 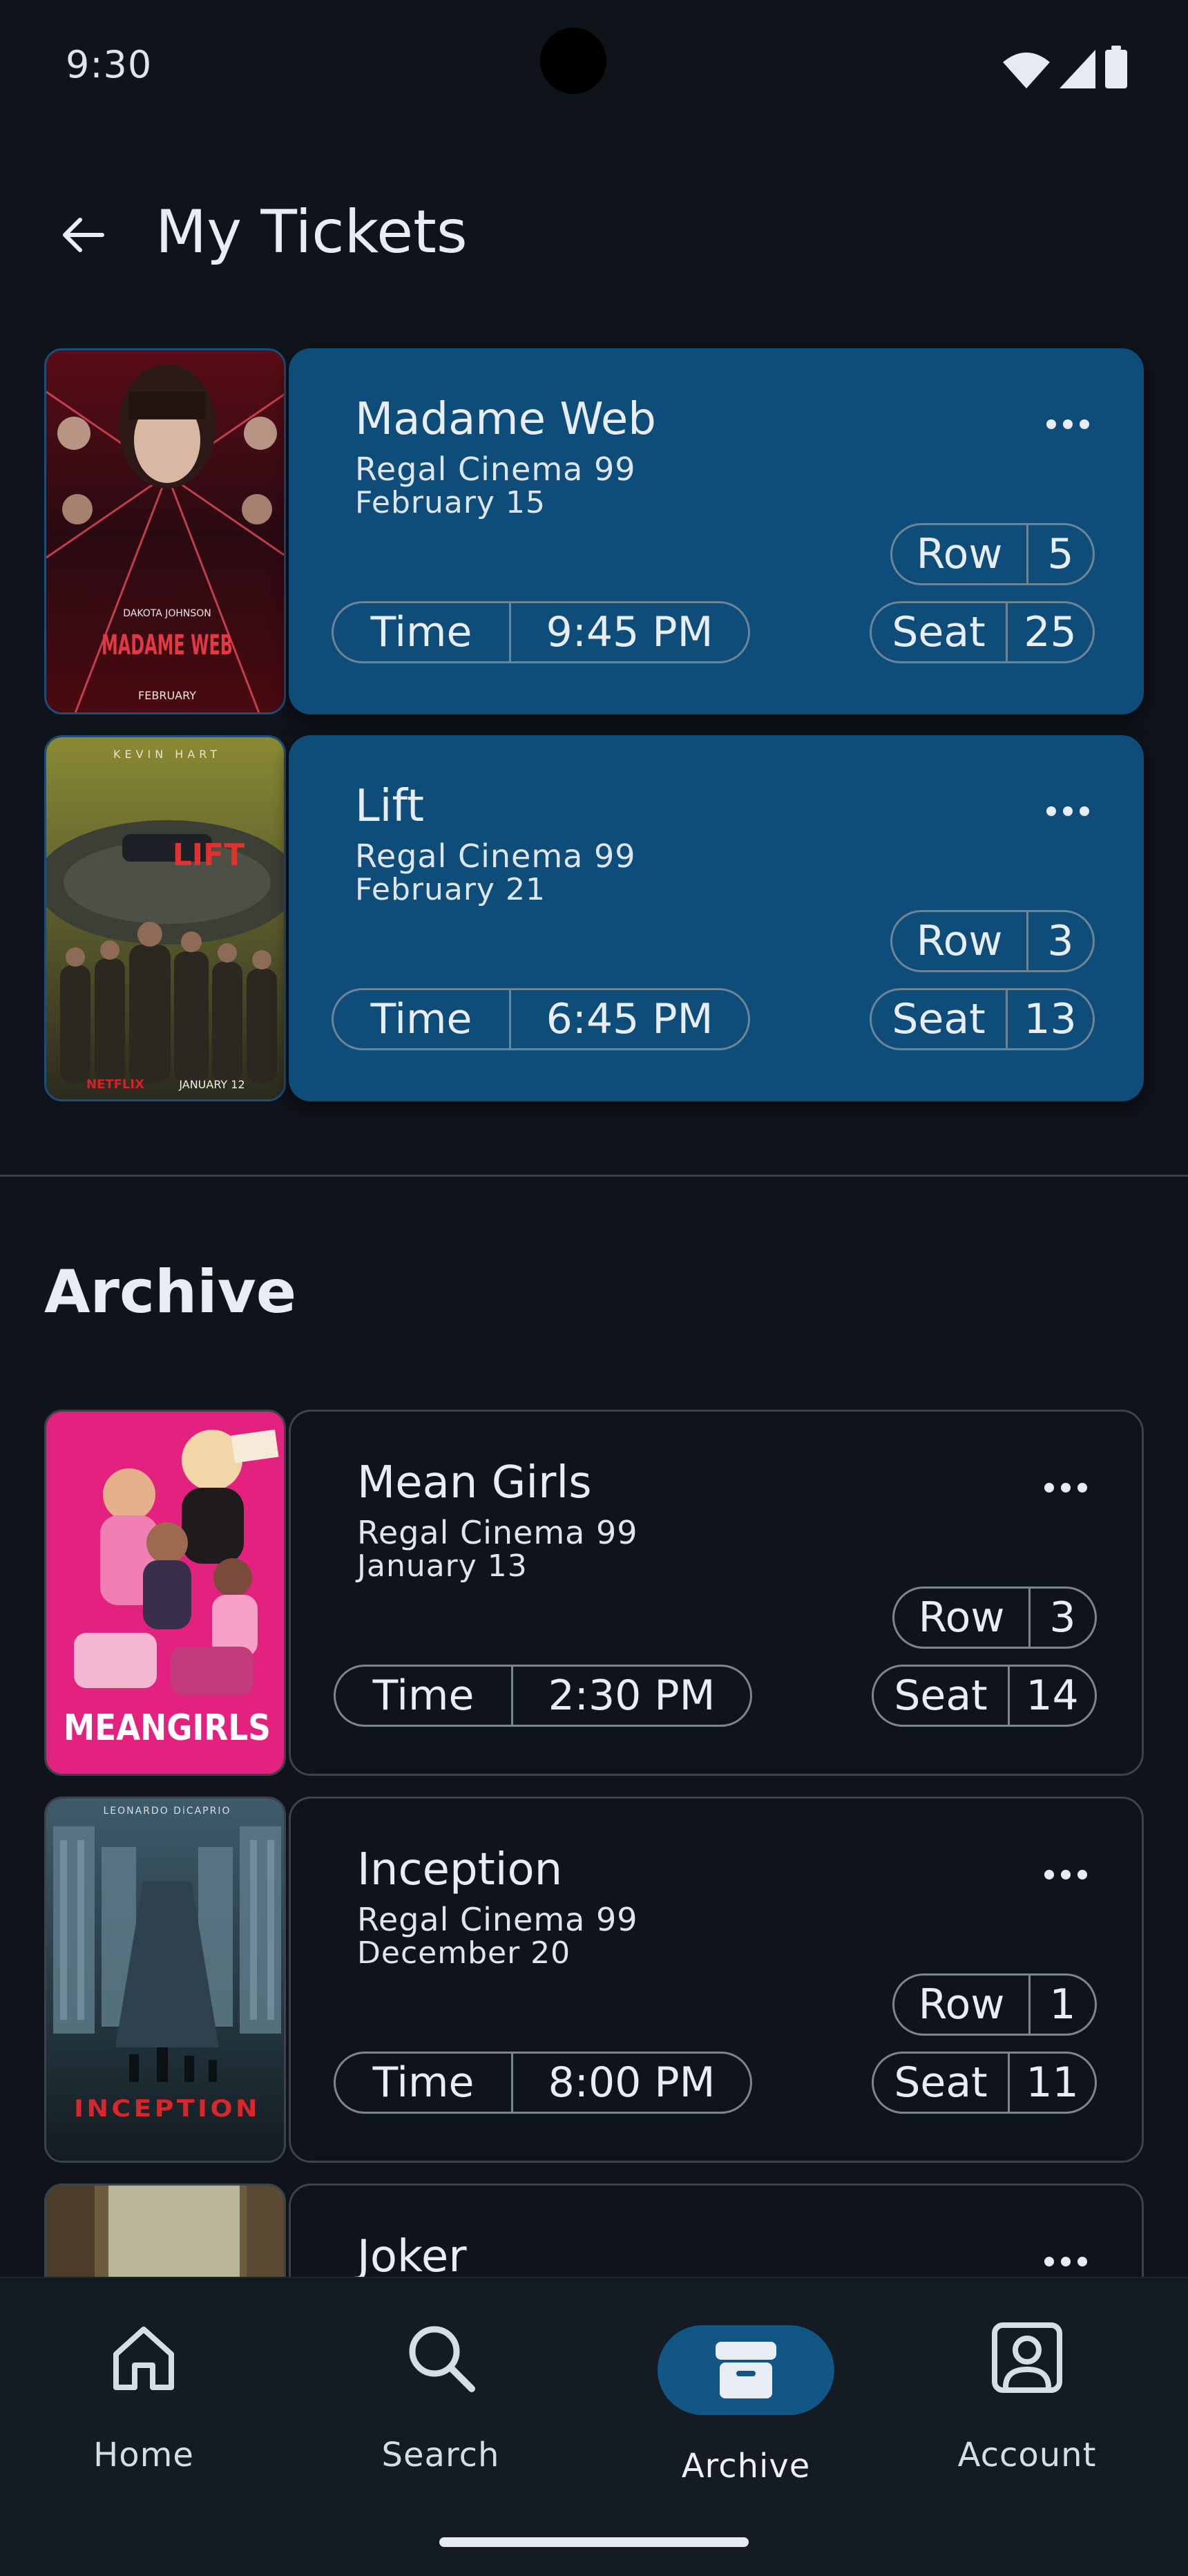 I want to click on movie-poster: KEVIN HART LIFT NETFLIX JANUARY 12, so click(x=165, y=918).